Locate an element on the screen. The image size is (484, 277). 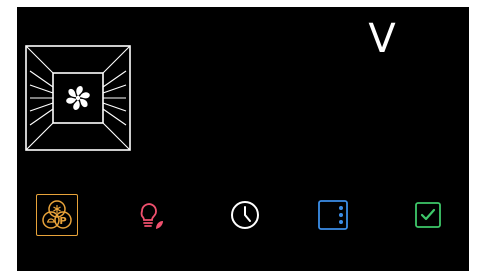
checkbox-confirm-icon is located at coordinates (428, 215).